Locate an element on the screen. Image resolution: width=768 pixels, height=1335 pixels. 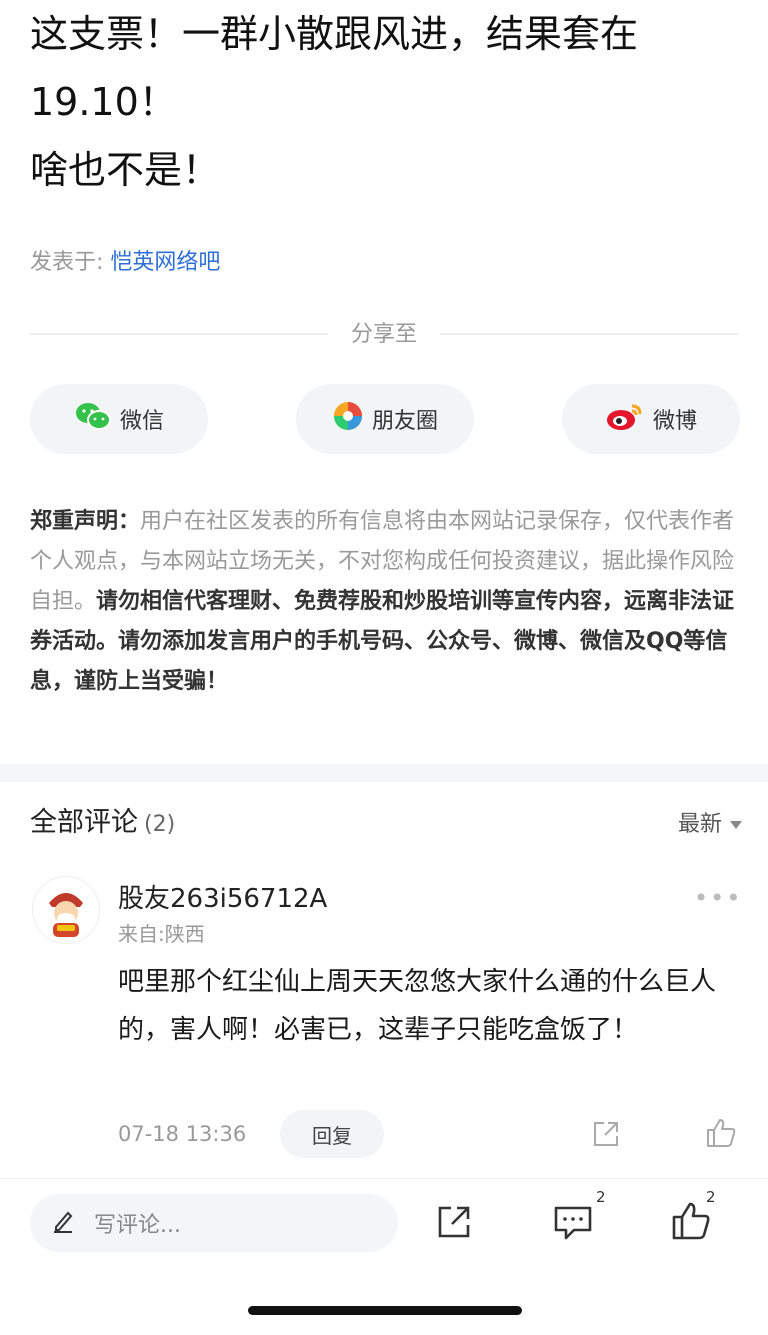
post-line-2: 19.10！ is located at coordinates (103, 102).